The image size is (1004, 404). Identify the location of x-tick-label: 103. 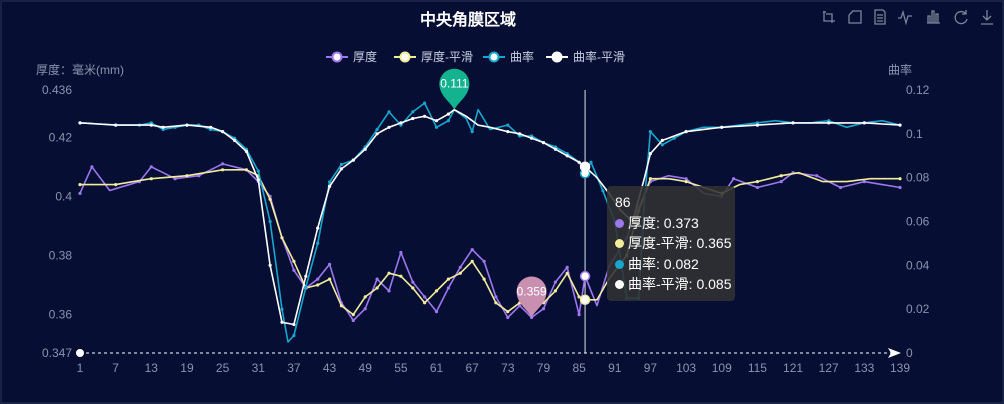
(686, 368).